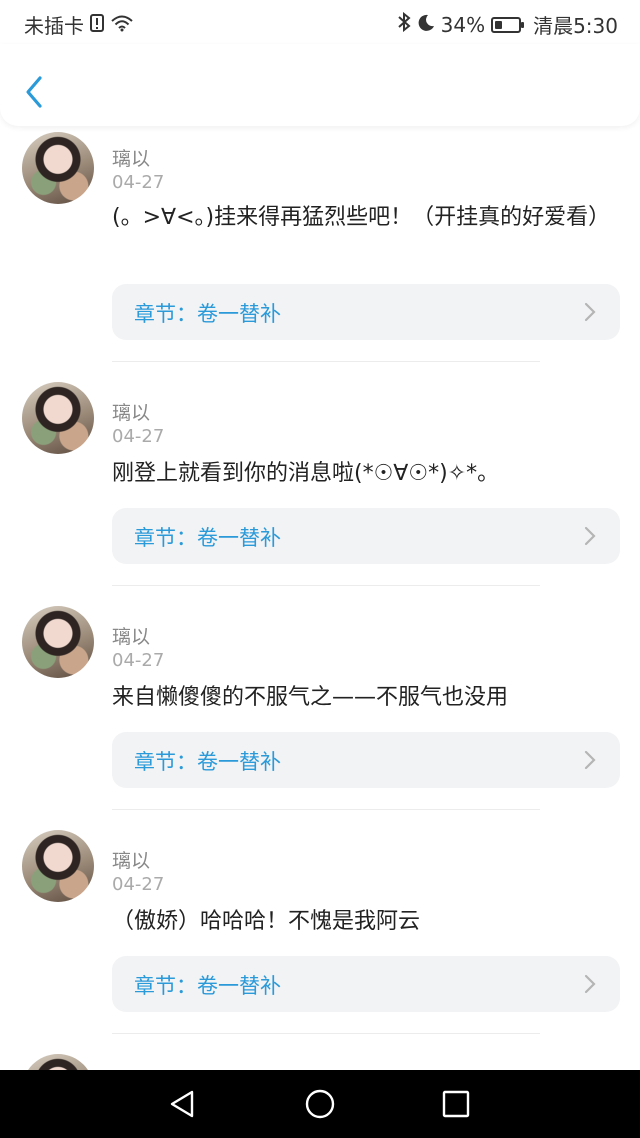 This screenshot has height=1138, width=640. I want to click on clock-time: 清晨5:30, so click(575, 26).